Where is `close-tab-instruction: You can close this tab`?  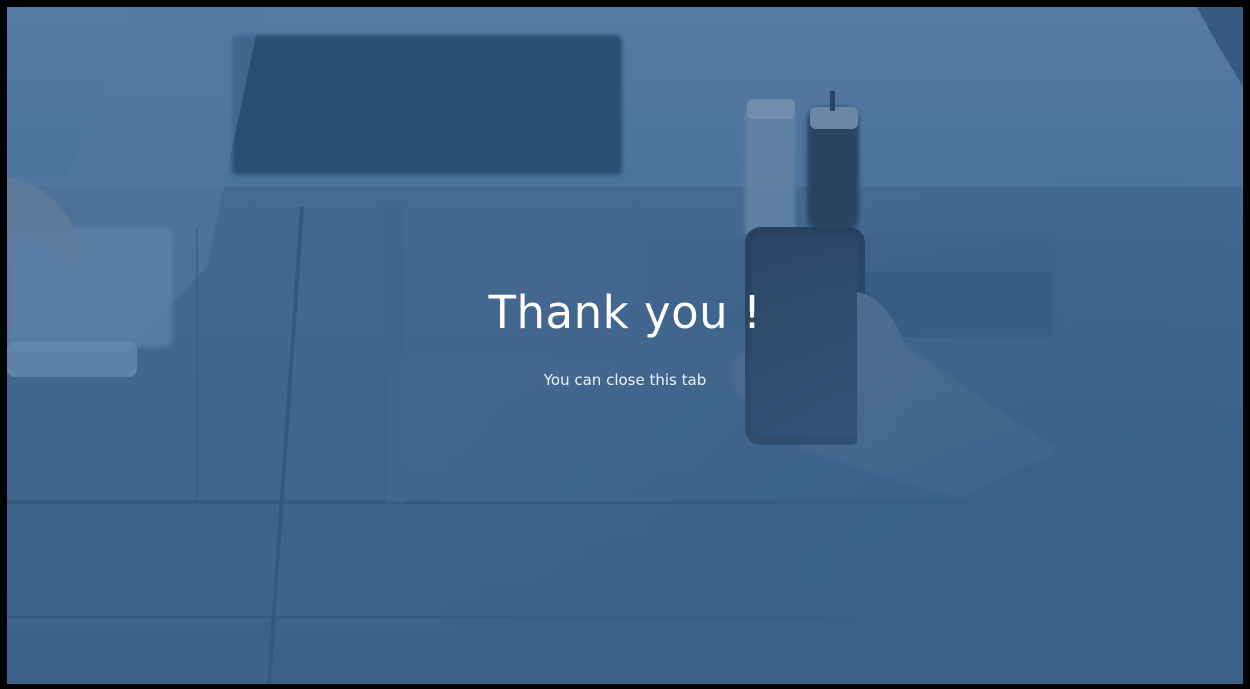
close-tab-instruction: You can close this tab is located at coordinates (625, 380).